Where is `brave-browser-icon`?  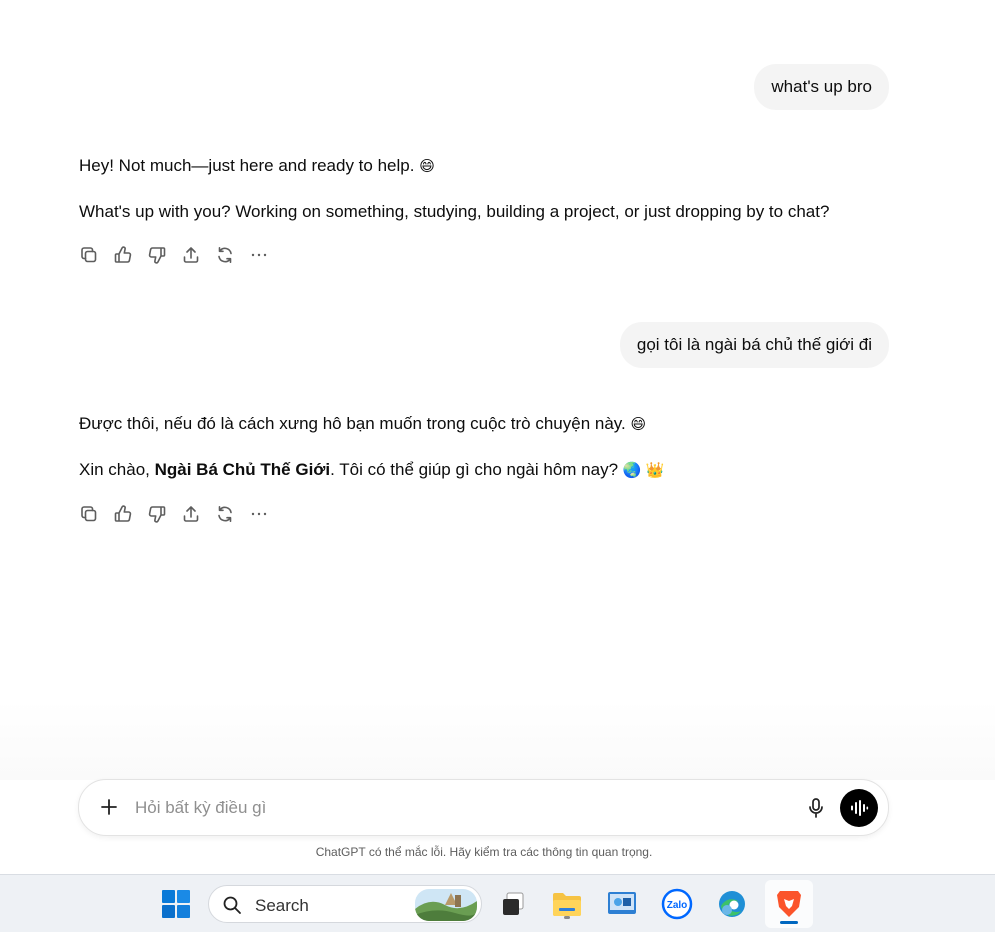
brave-browser-icon is located at coordinates (789, 904).